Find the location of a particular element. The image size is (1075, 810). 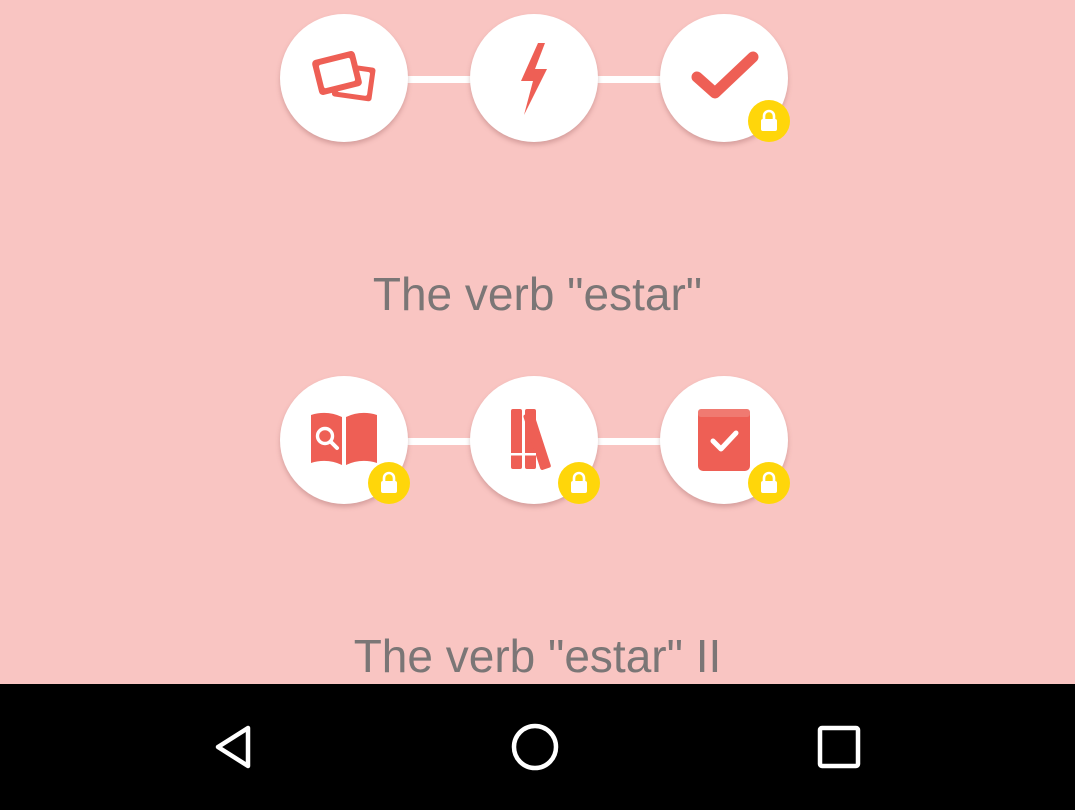

lesson-step-flashcards is located at coordinates (344, 78).